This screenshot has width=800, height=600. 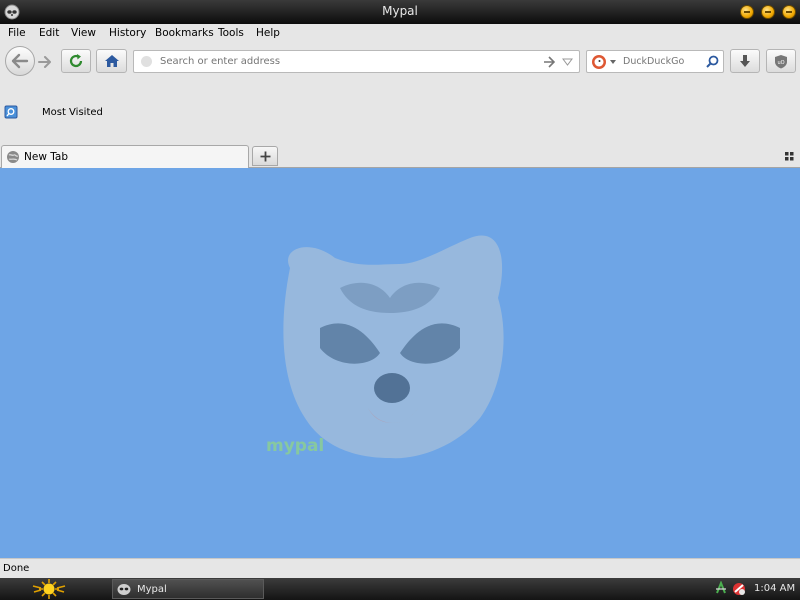 I want to click on new-tab-button, so click(x=265, y=156).